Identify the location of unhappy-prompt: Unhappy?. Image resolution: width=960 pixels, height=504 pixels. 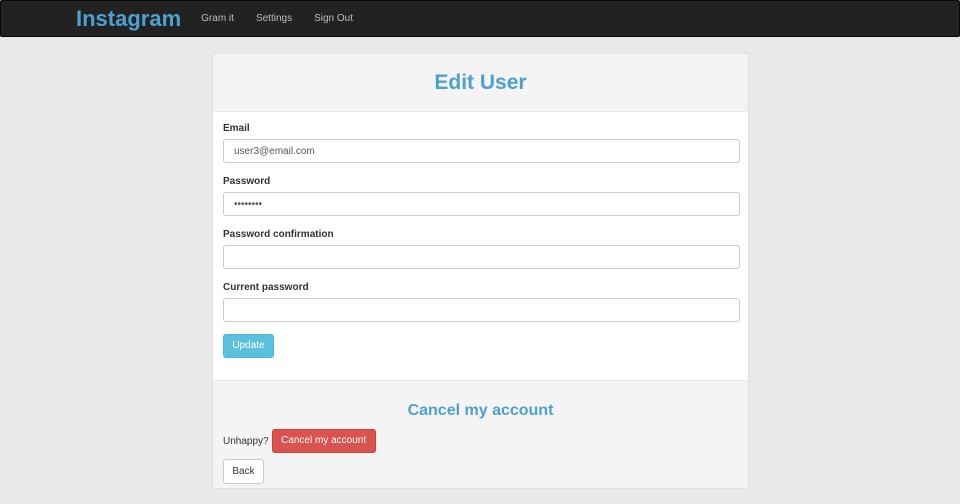
(246, 441).